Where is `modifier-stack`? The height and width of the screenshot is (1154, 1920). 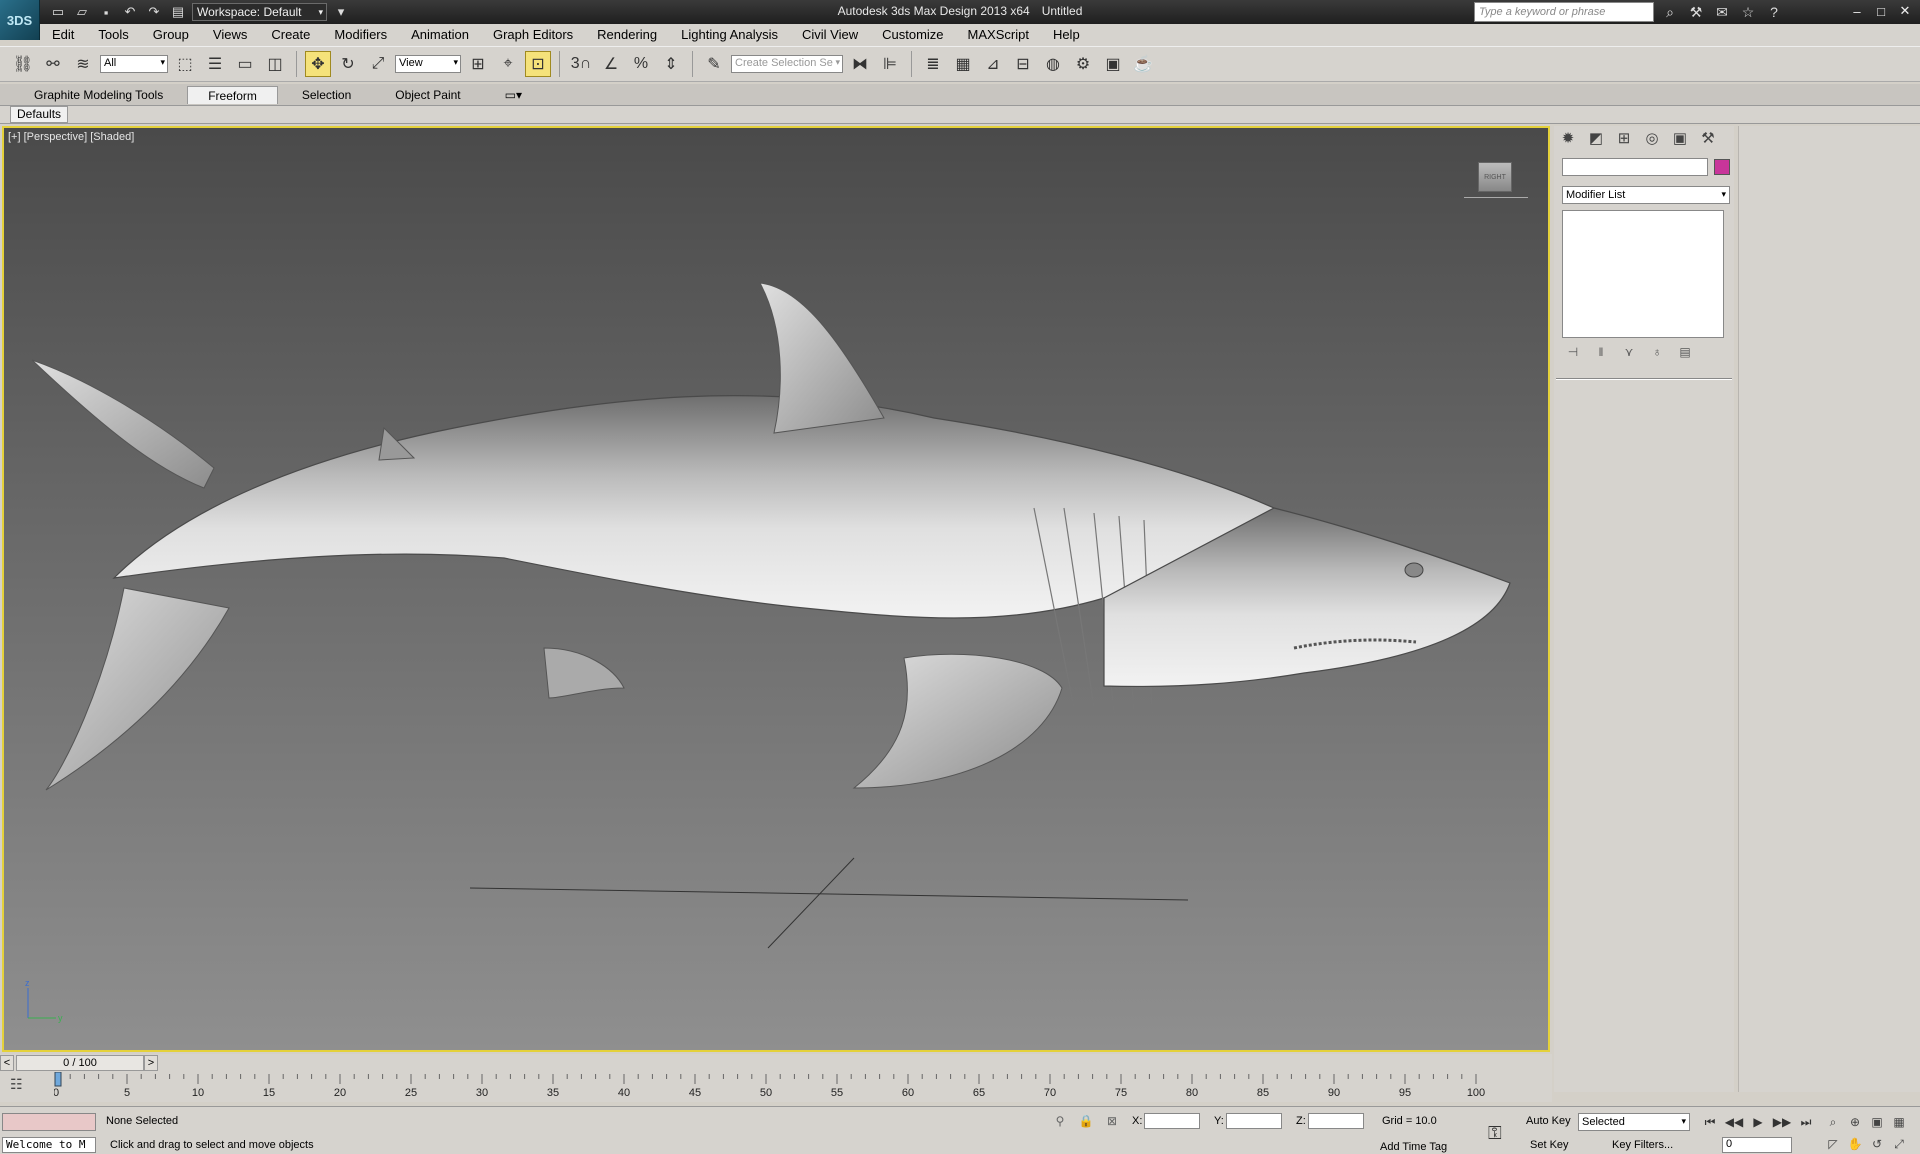 modifier-stack is located at coordinates (1643, 274).